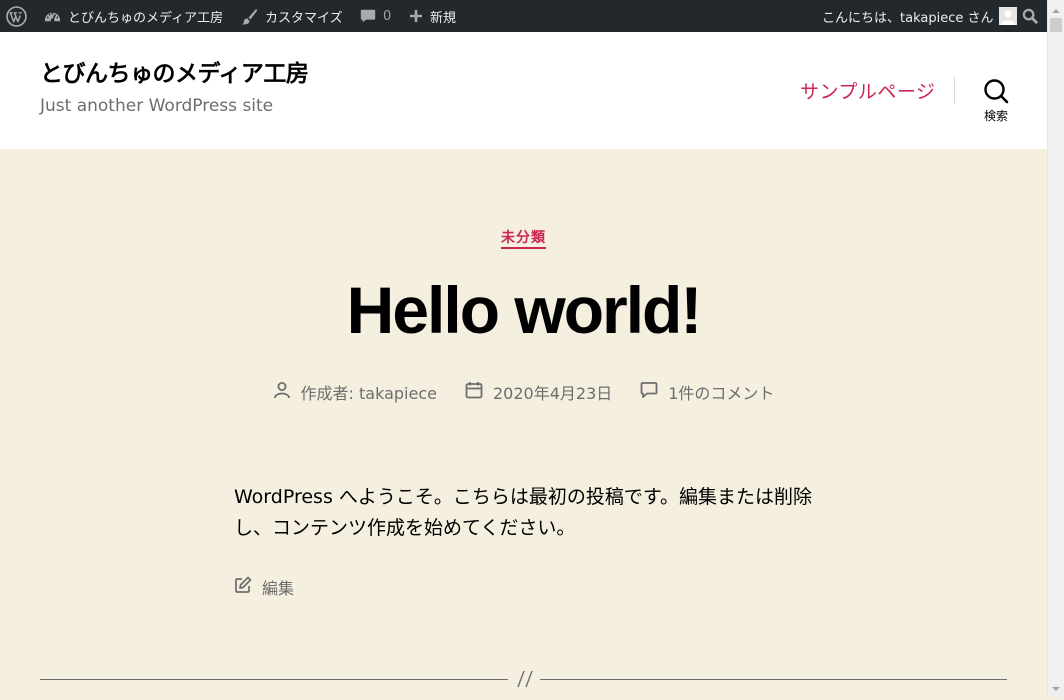 Image resolution: width=1064 pixels, height=700 pixels. I want to click on site-name-menu: とびんちゅのメディア工房, so click(133, 16).